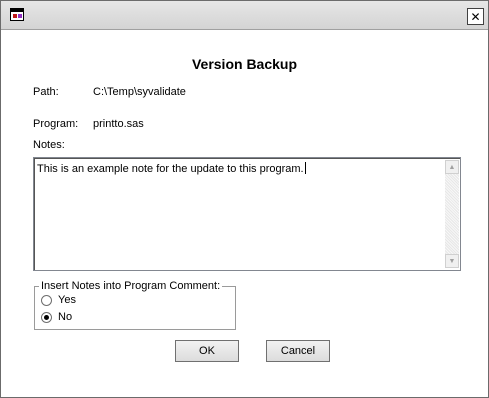 The width and height of the screenshot is (489, 398). Describe the element at coordinates (67, 300) in the screenshot. I see `radio-yes-label: Yes` at that location.